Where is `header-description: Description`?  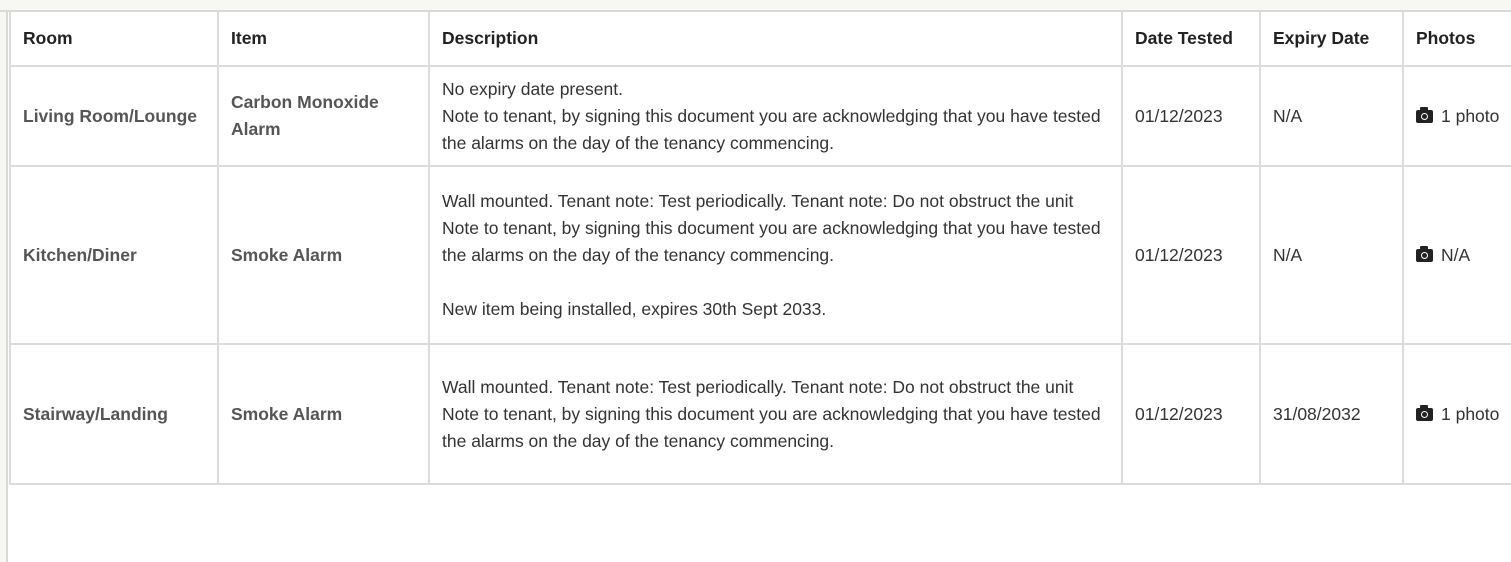
header-description: Description is located at coordinates (775, 39).